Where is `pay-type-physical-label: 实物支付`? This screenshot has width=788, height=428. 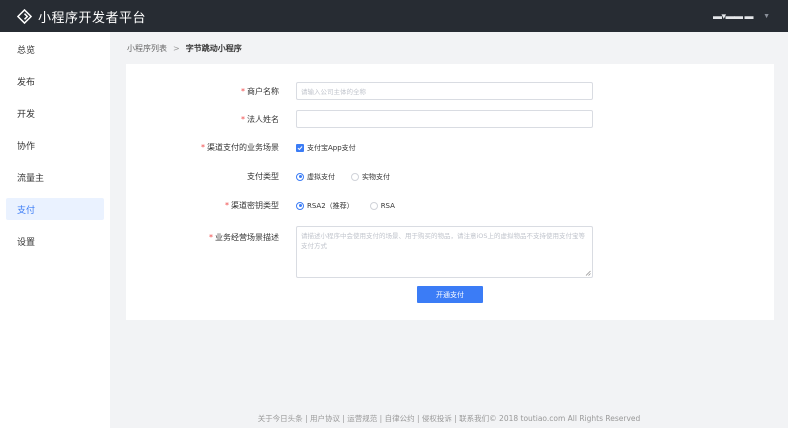 pay-type-physical-label: 实物支付 is located at coordinates (376, 176).